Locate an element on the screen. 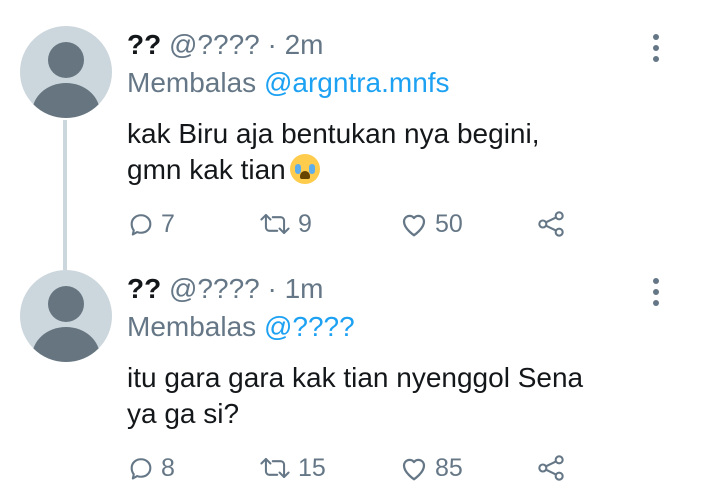 This screenshot has height=498, width=705. reply-count: 8 is located at coordinates (168, 467).